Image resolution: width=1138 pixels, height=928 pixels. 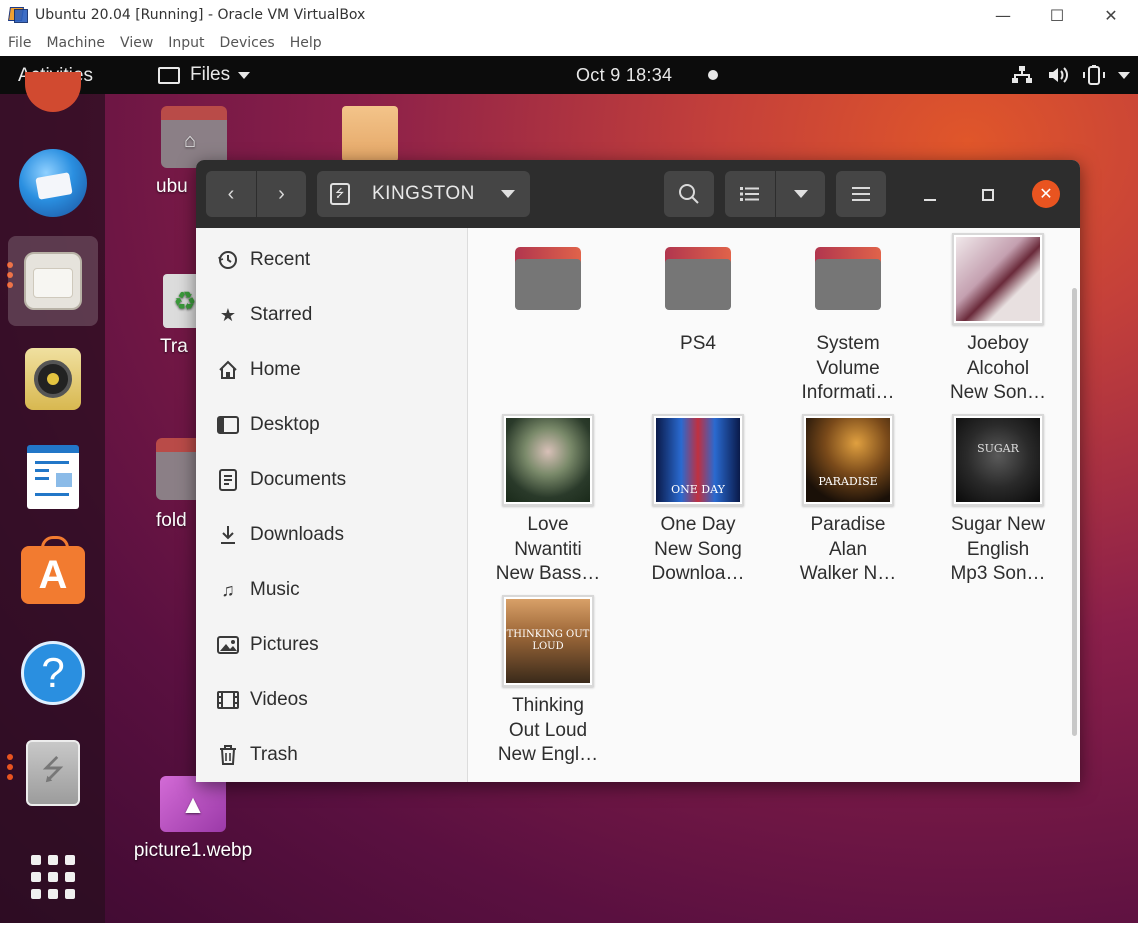 I want to click on thunderbird-icon, so click(x=53, y=183).